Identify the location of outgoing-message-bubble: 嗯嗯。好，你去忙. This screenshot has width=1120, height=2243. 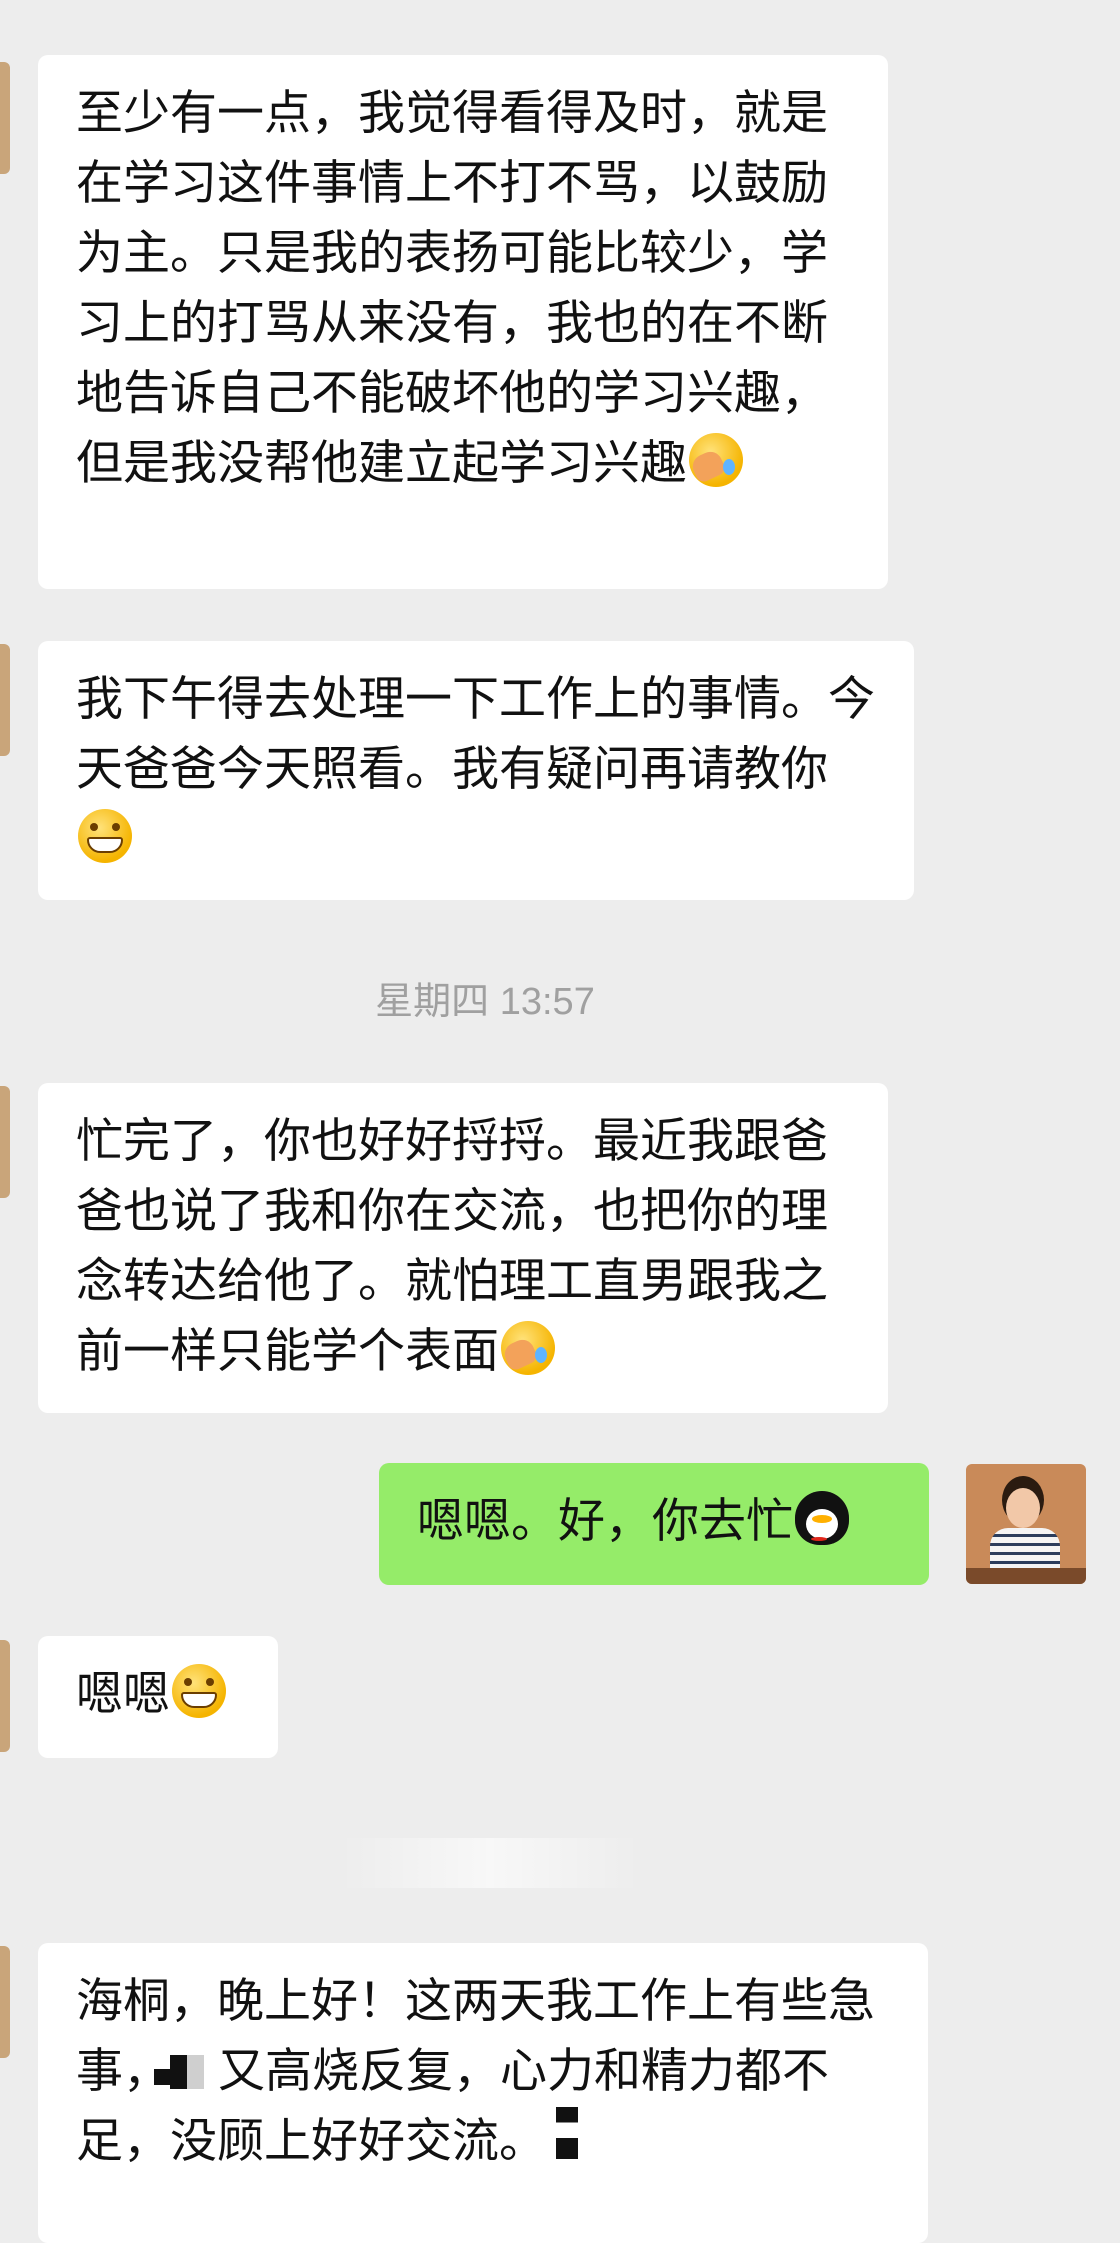
(654, 1524).